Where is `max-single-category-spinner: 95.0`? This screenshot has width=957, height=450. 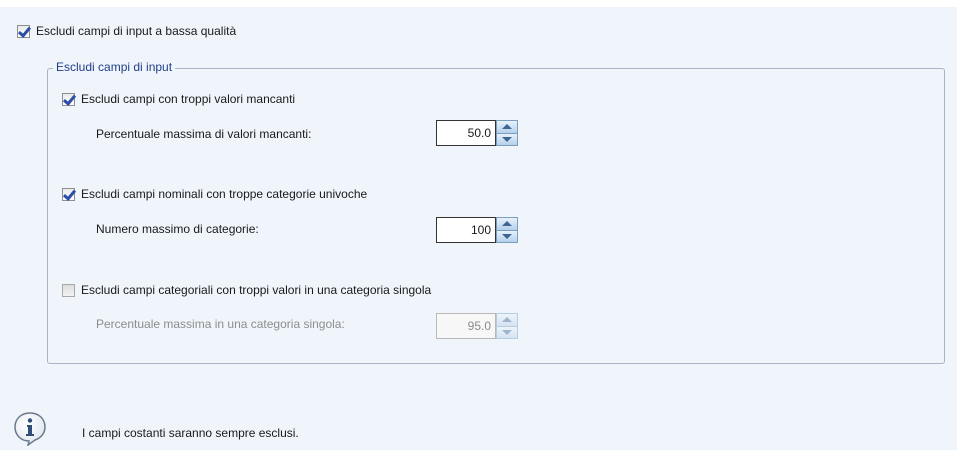 max-single-category-spinner: 95.0 is located at coordinates (477, 326).